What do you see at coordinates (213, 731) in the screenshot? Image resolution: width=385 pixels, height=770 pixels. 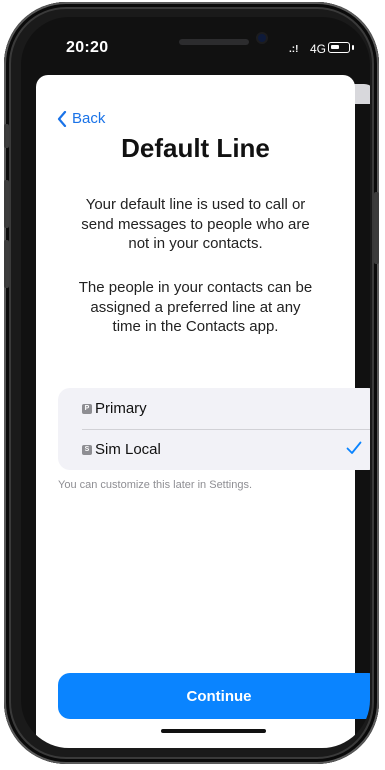 I see `home-indicator` at bounding box center [213, 731].